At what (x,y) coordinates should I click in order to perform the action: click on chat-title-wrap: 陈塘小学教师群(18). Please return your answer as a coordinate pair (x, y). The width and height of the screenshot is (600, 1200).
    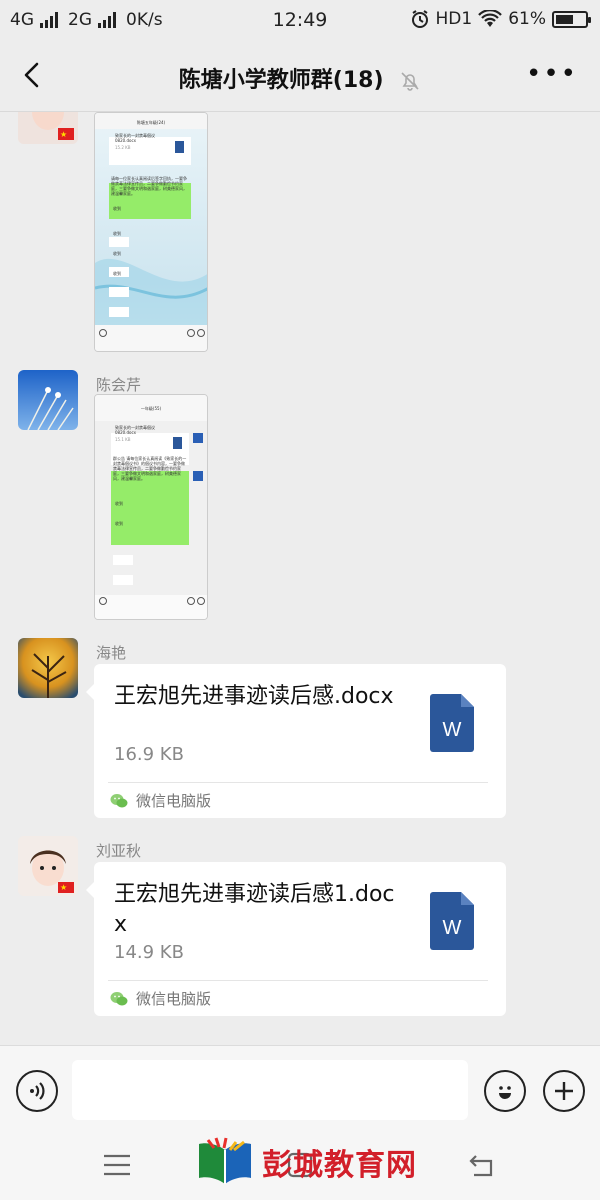
    Looking at the image, I should click on (300, 78).